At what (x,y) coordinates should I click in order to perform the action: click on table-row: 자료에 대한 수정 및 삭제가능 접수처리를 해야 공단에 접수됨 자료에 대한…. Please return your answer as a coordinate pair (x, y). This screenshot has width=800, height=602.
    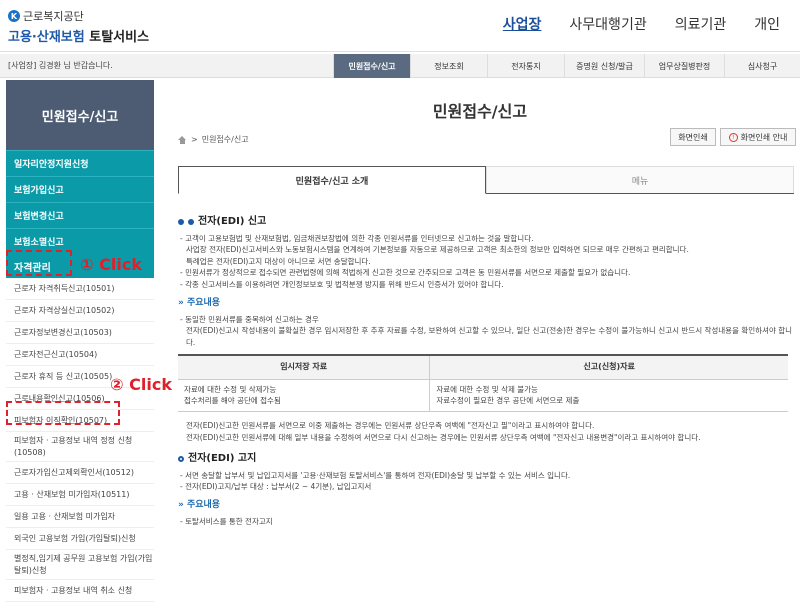
    Looking at the image, I should click on (483, 396).